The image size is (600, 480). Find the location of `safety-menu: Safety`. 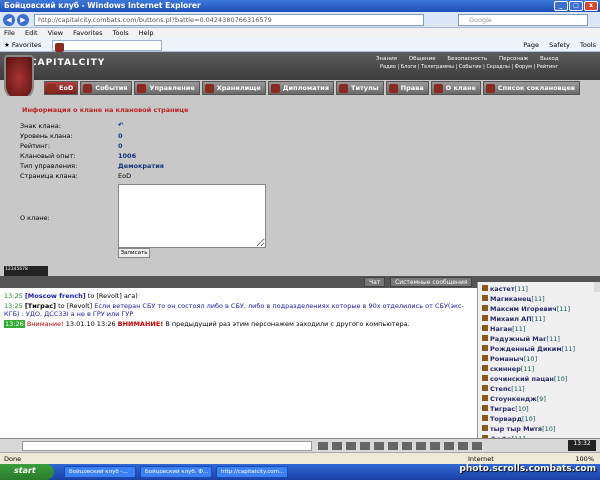

safety-menu: Safety is located at coordinates (559, 45).